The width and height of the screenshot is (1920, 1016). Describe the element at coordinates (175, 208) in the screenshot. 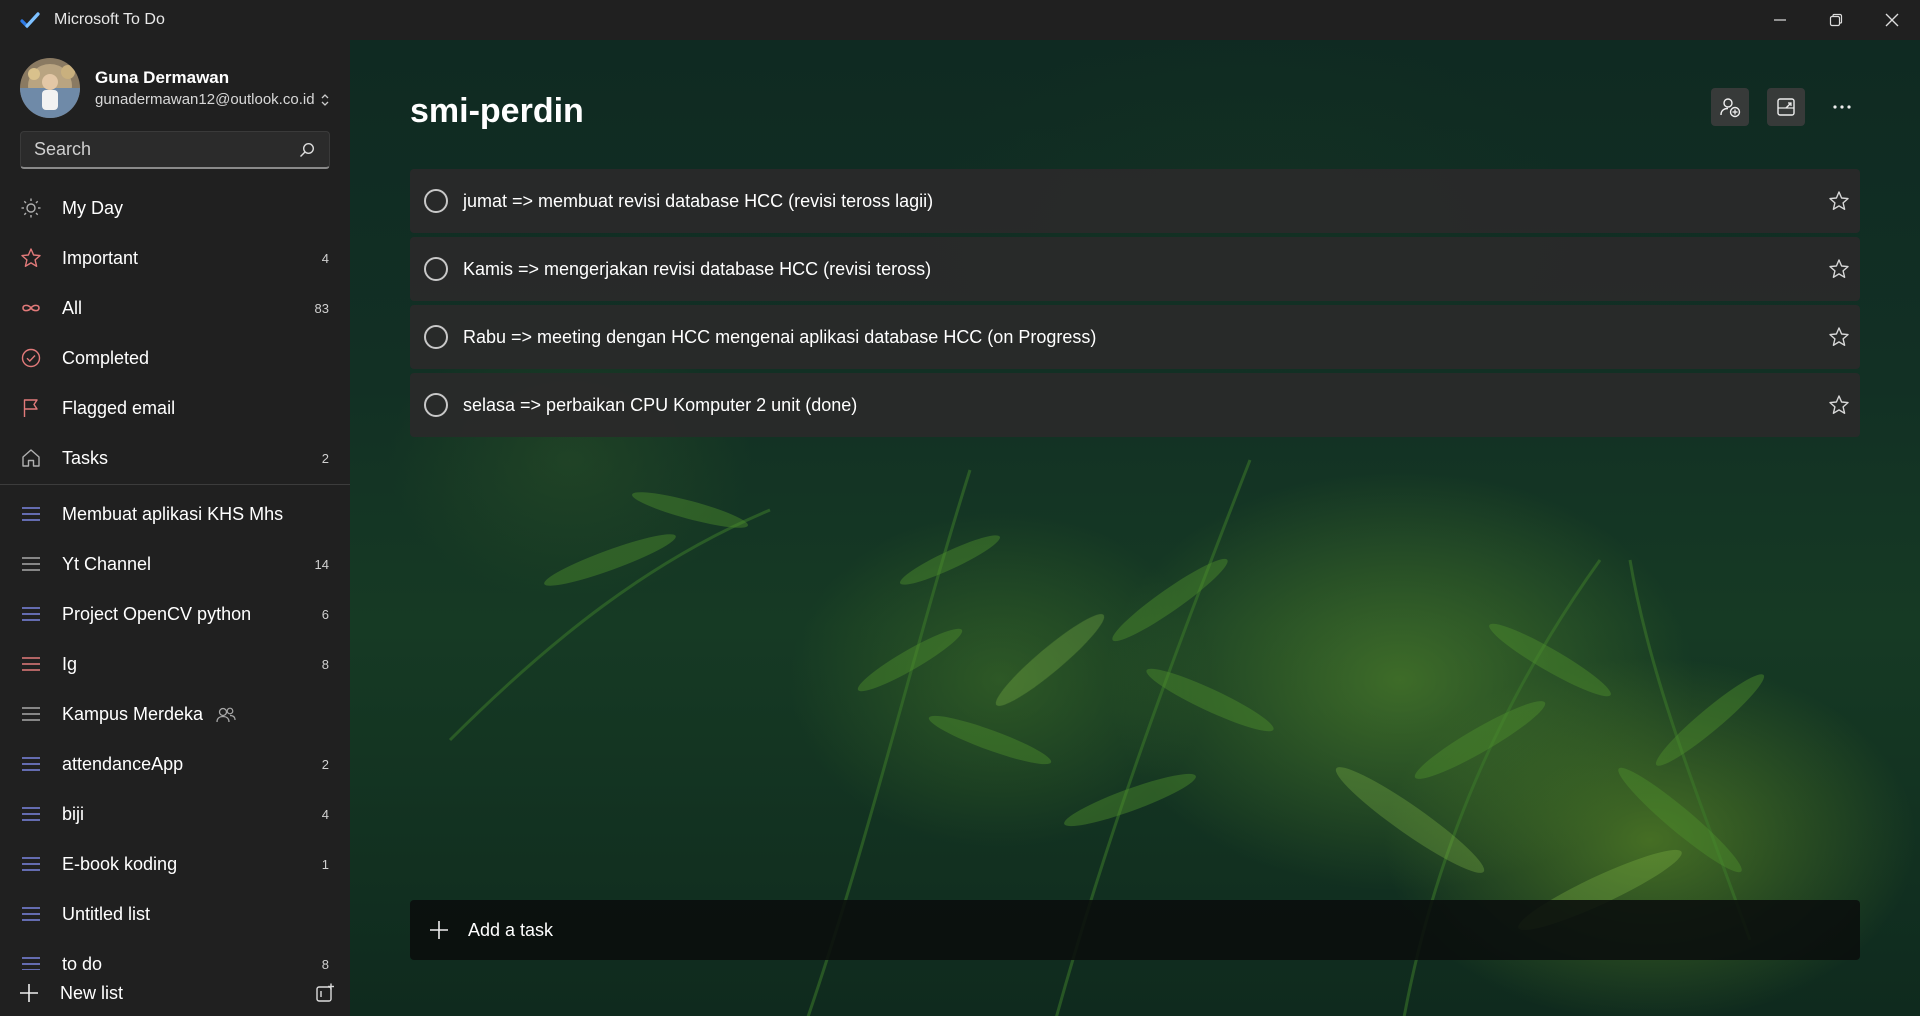

I see `sidebar-item-my-day: My Day` at that location.